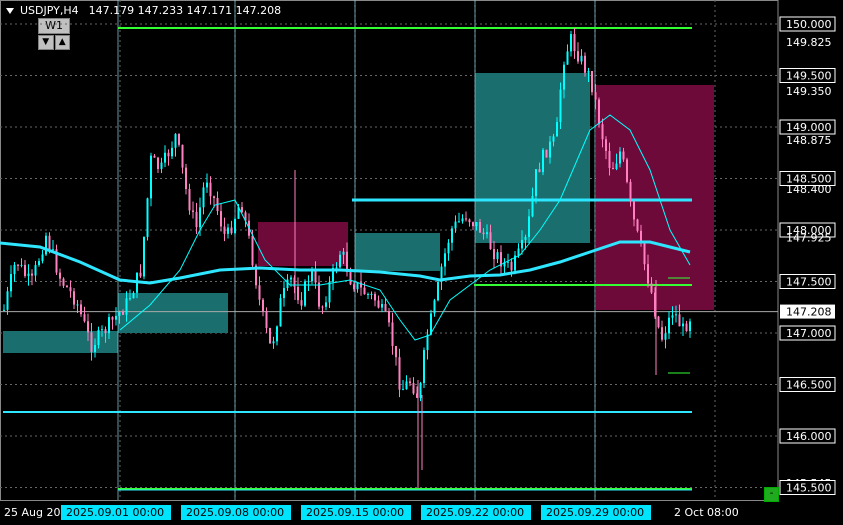  Describe the element at coordinates (809, 282) in the screenshot. I see `price-axis-label: 147.500` at that location.